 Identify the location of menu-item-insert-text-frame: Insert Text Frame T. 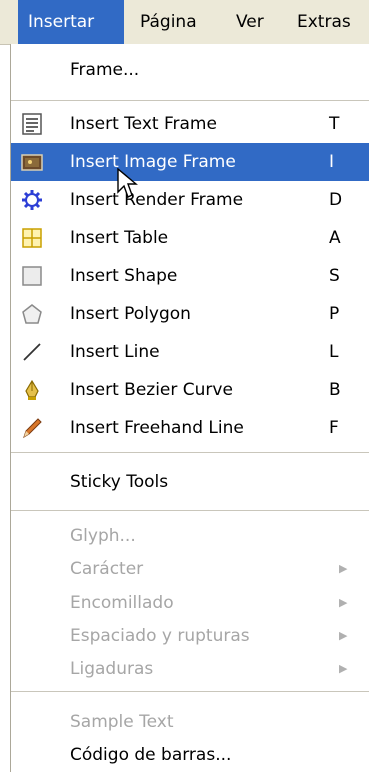
(190, 124).